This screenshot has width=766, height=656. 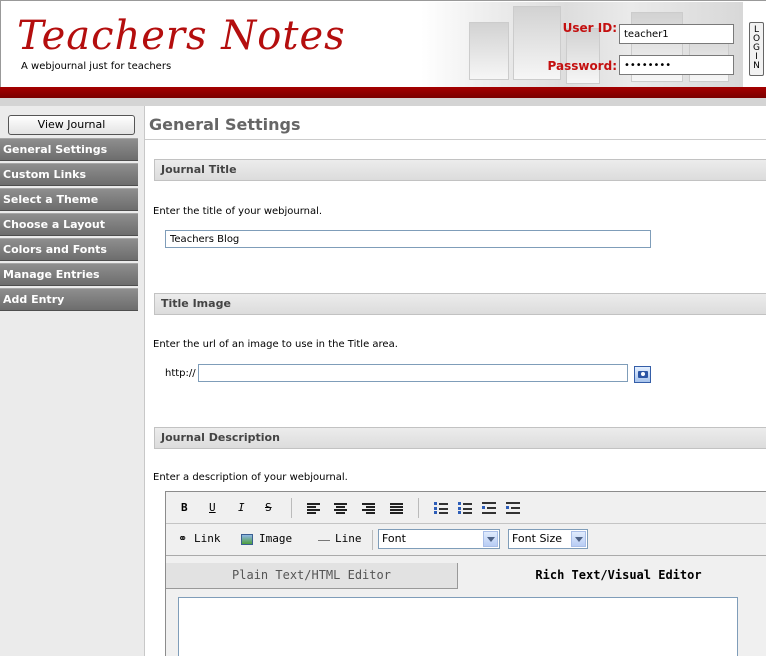 What do you see at coordinates (408, 239) in the screenshot?
I see `journal-title-input` at bounding box center [408, 239].